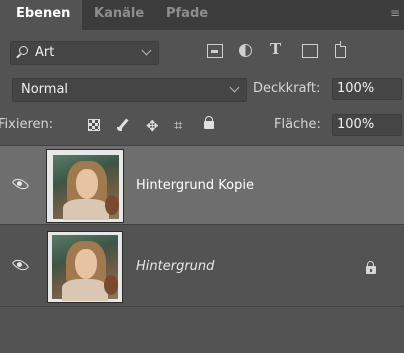  Describe the element at coordinates (152, 126) in the screenshot. I see `lock-position-icon: ✥` at that location.